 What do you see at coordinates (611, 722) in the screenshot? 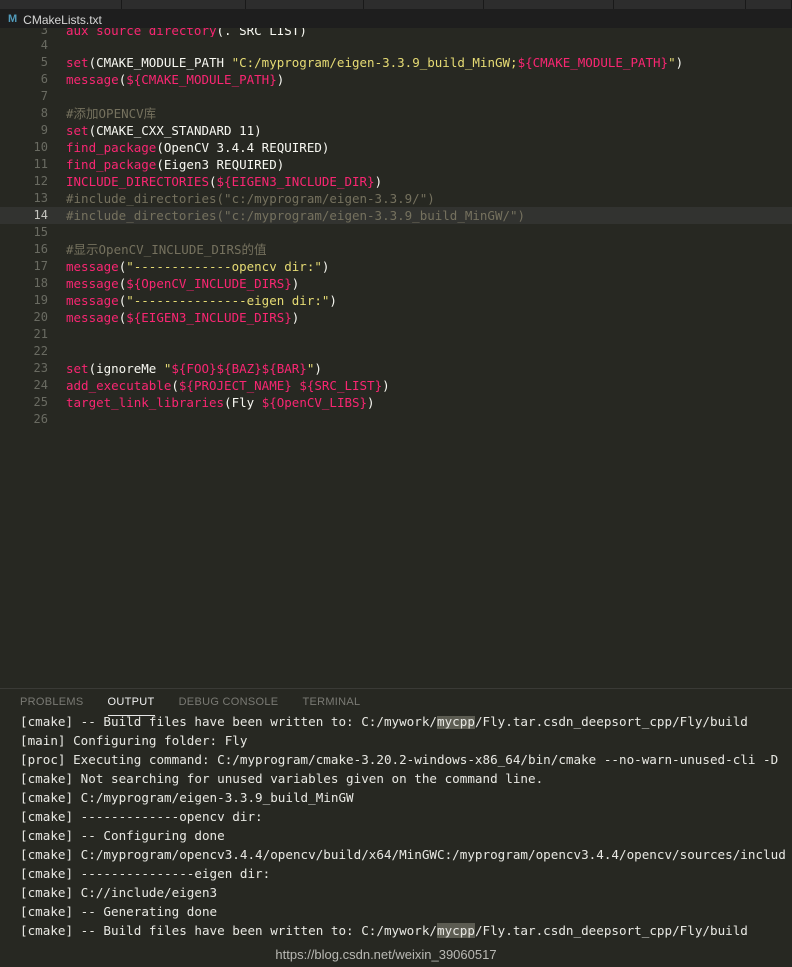
I see `output-text: /Fly.tar.csdn_deepsort_cpp/Fly/build` at bounding box center [611, 722].